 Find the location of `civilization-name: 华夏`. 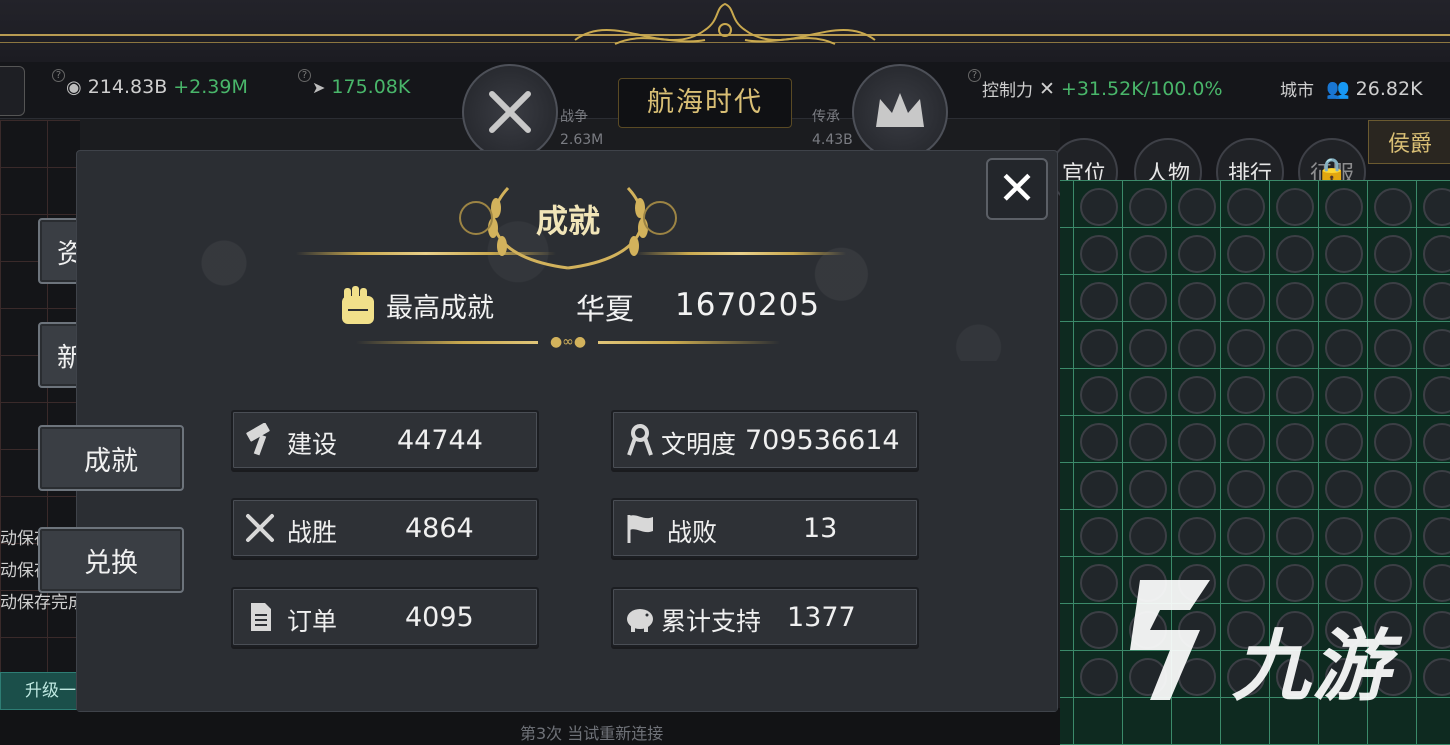

civilization-name: 华夏 is located at coordinates (605, 309).